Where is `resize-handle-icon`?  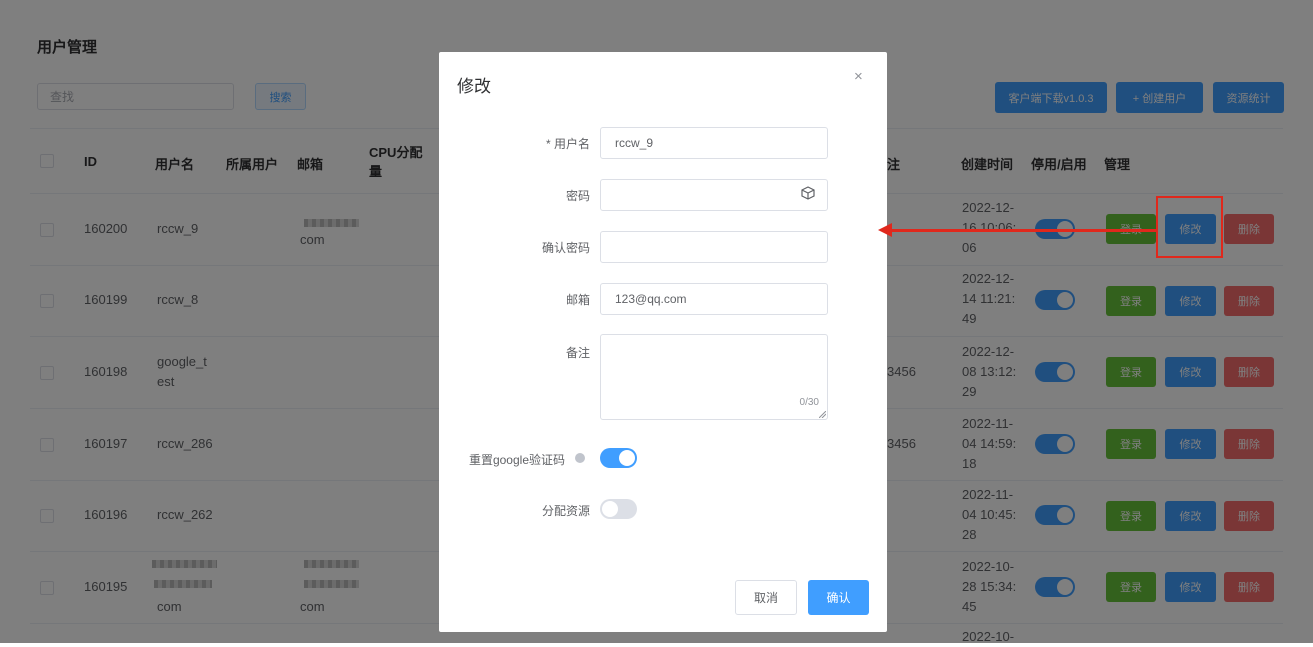
resize-handle-icon is located at coordinates (822, 414).